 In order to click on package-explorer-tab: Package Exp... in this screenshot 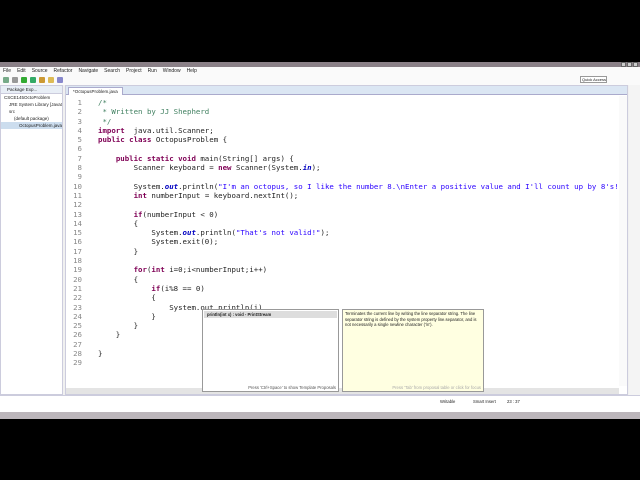, I will do `click(31, 90)`.